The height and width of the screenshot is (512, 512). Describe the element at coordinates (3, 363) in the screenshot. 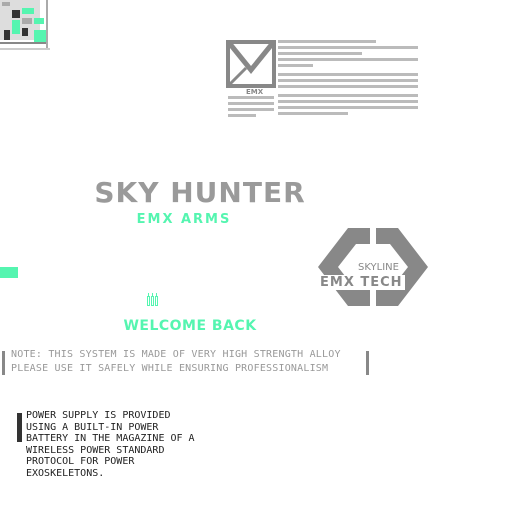

I see `note-left-bar` at that location.